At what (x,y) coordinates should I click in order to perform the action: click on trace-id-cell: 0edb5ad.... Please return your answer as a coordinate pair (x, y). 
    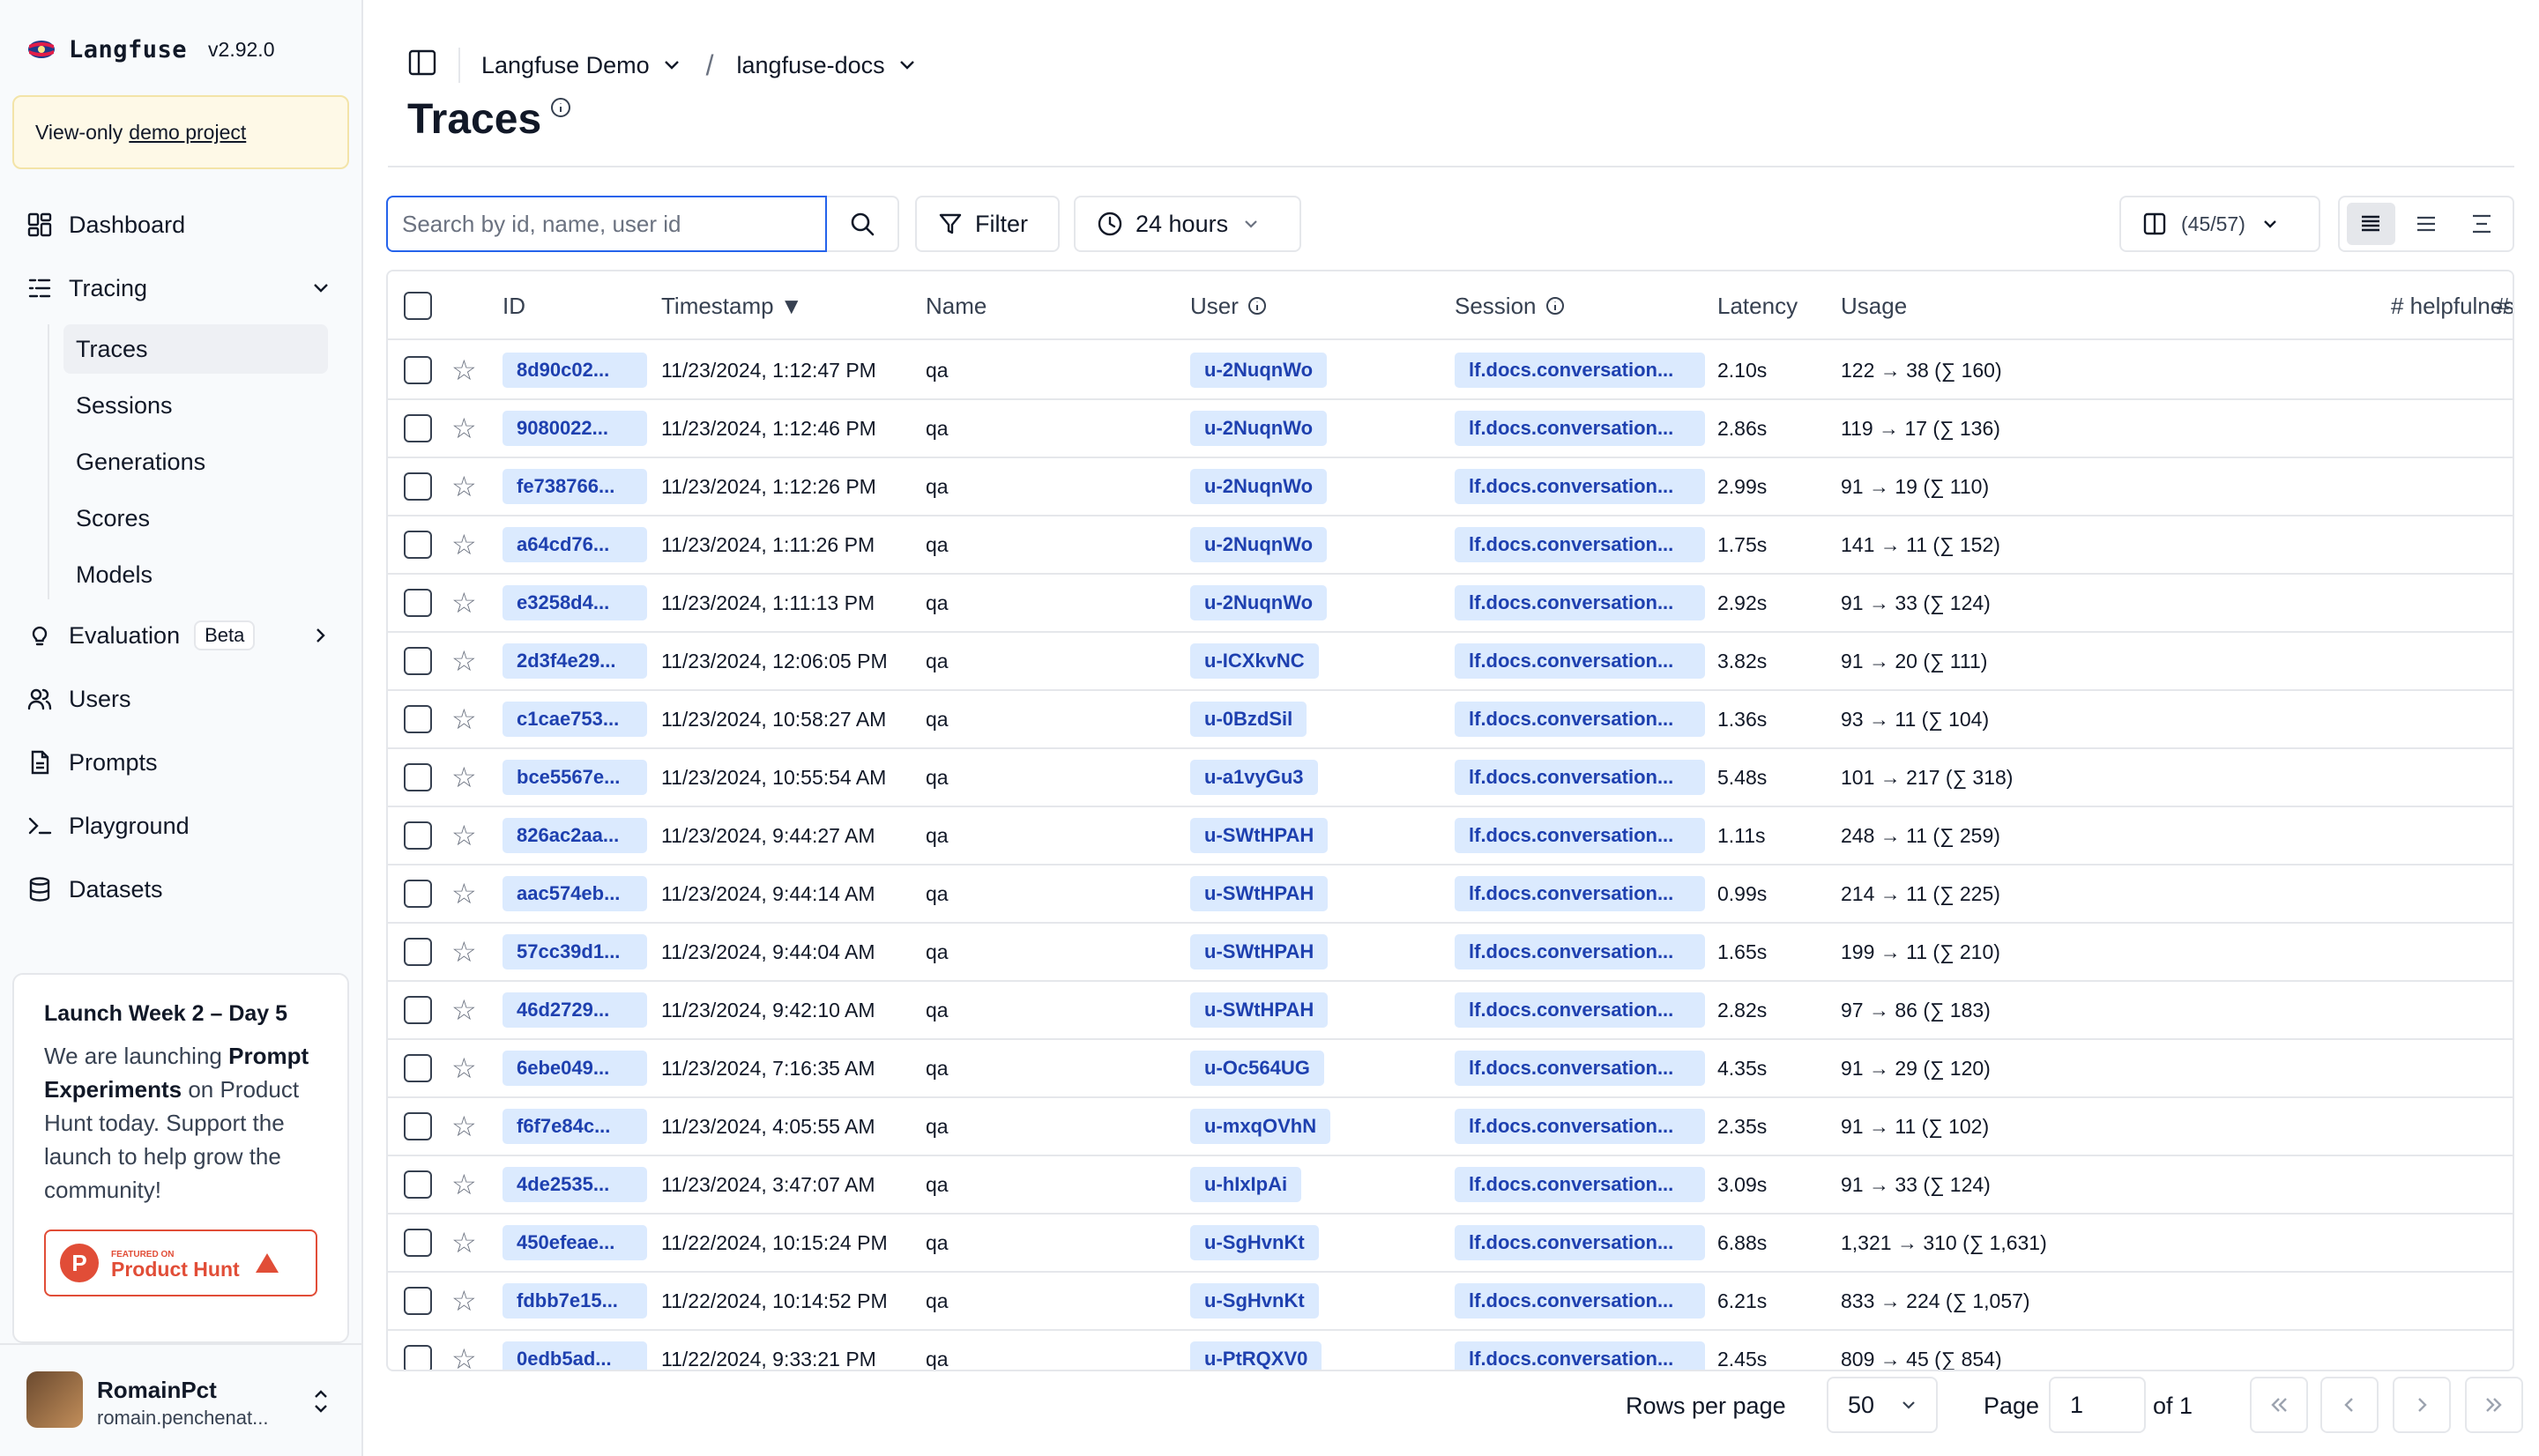
    Looking at the image, I should click on (575, 1350).